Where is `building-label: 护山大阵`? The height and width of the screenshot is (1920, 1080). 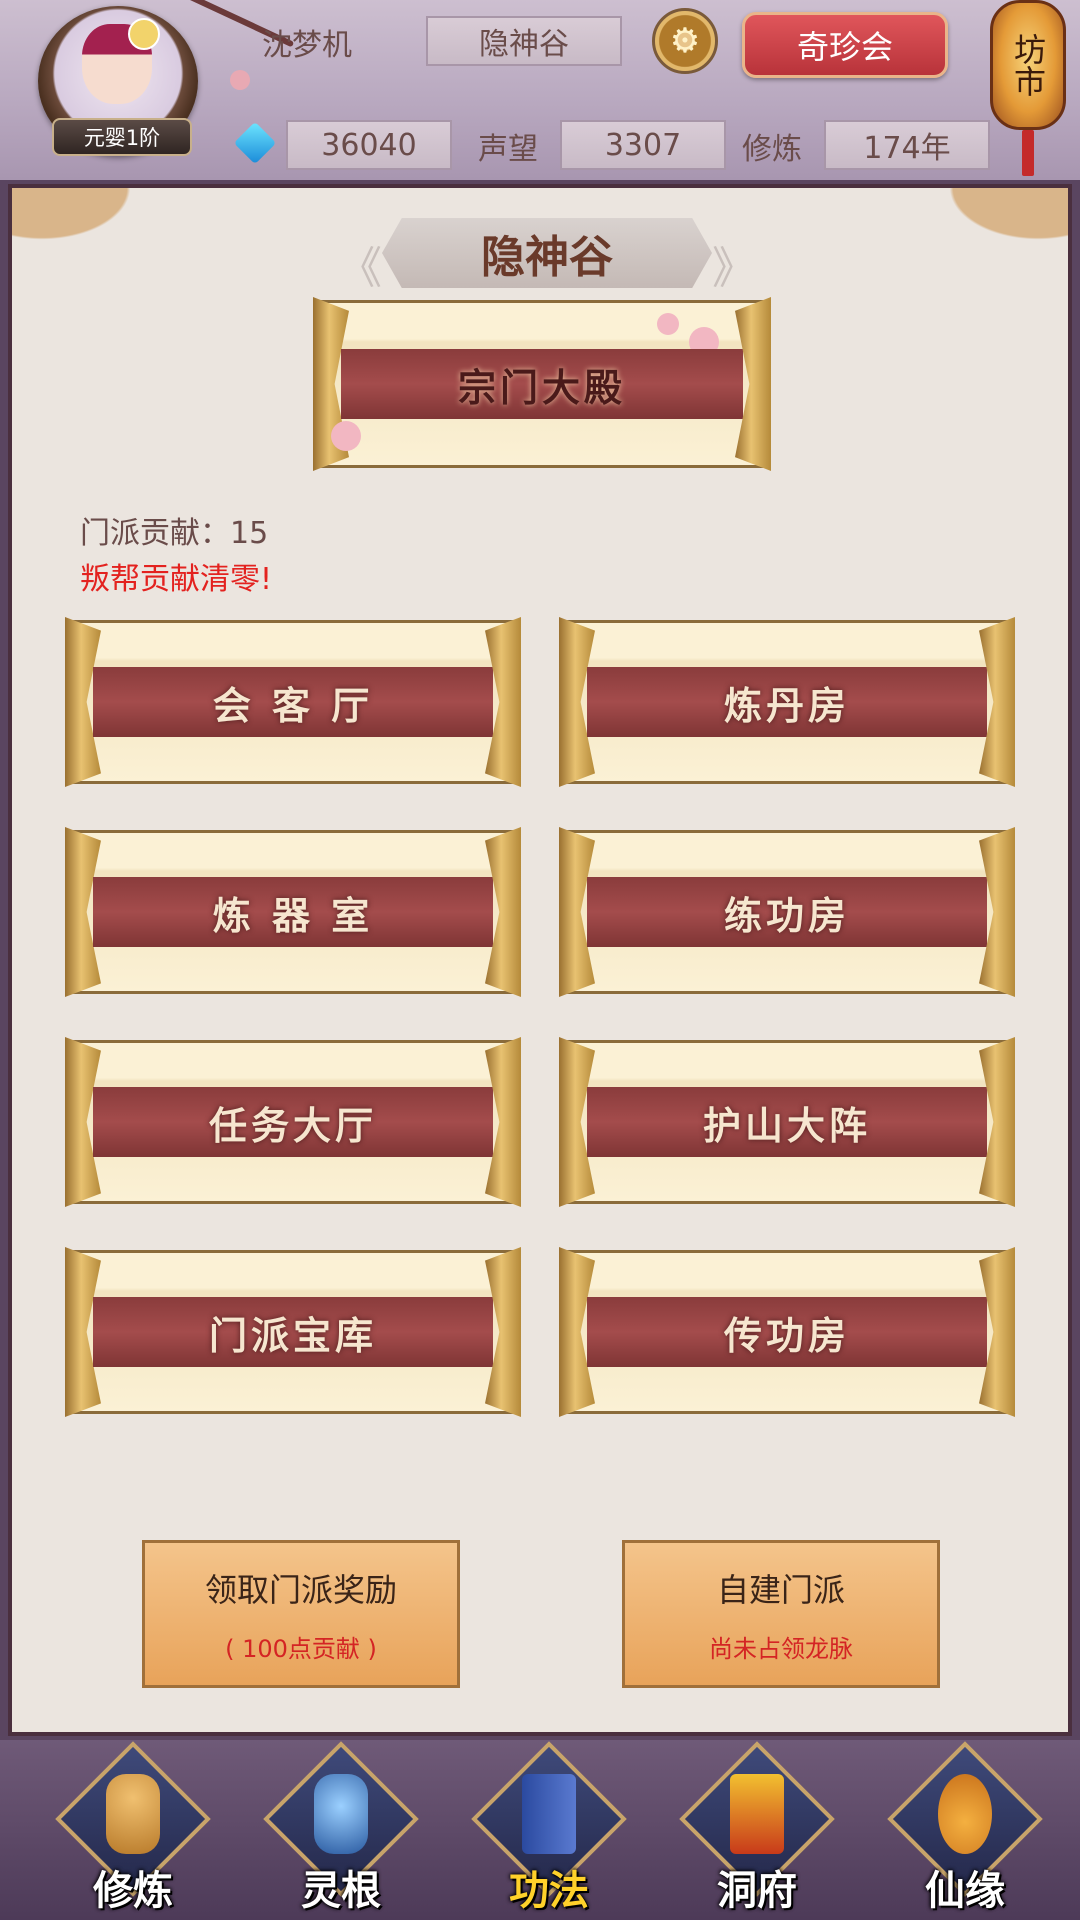 building-label: 护山大阵 is located at coordinates (787, 1122).